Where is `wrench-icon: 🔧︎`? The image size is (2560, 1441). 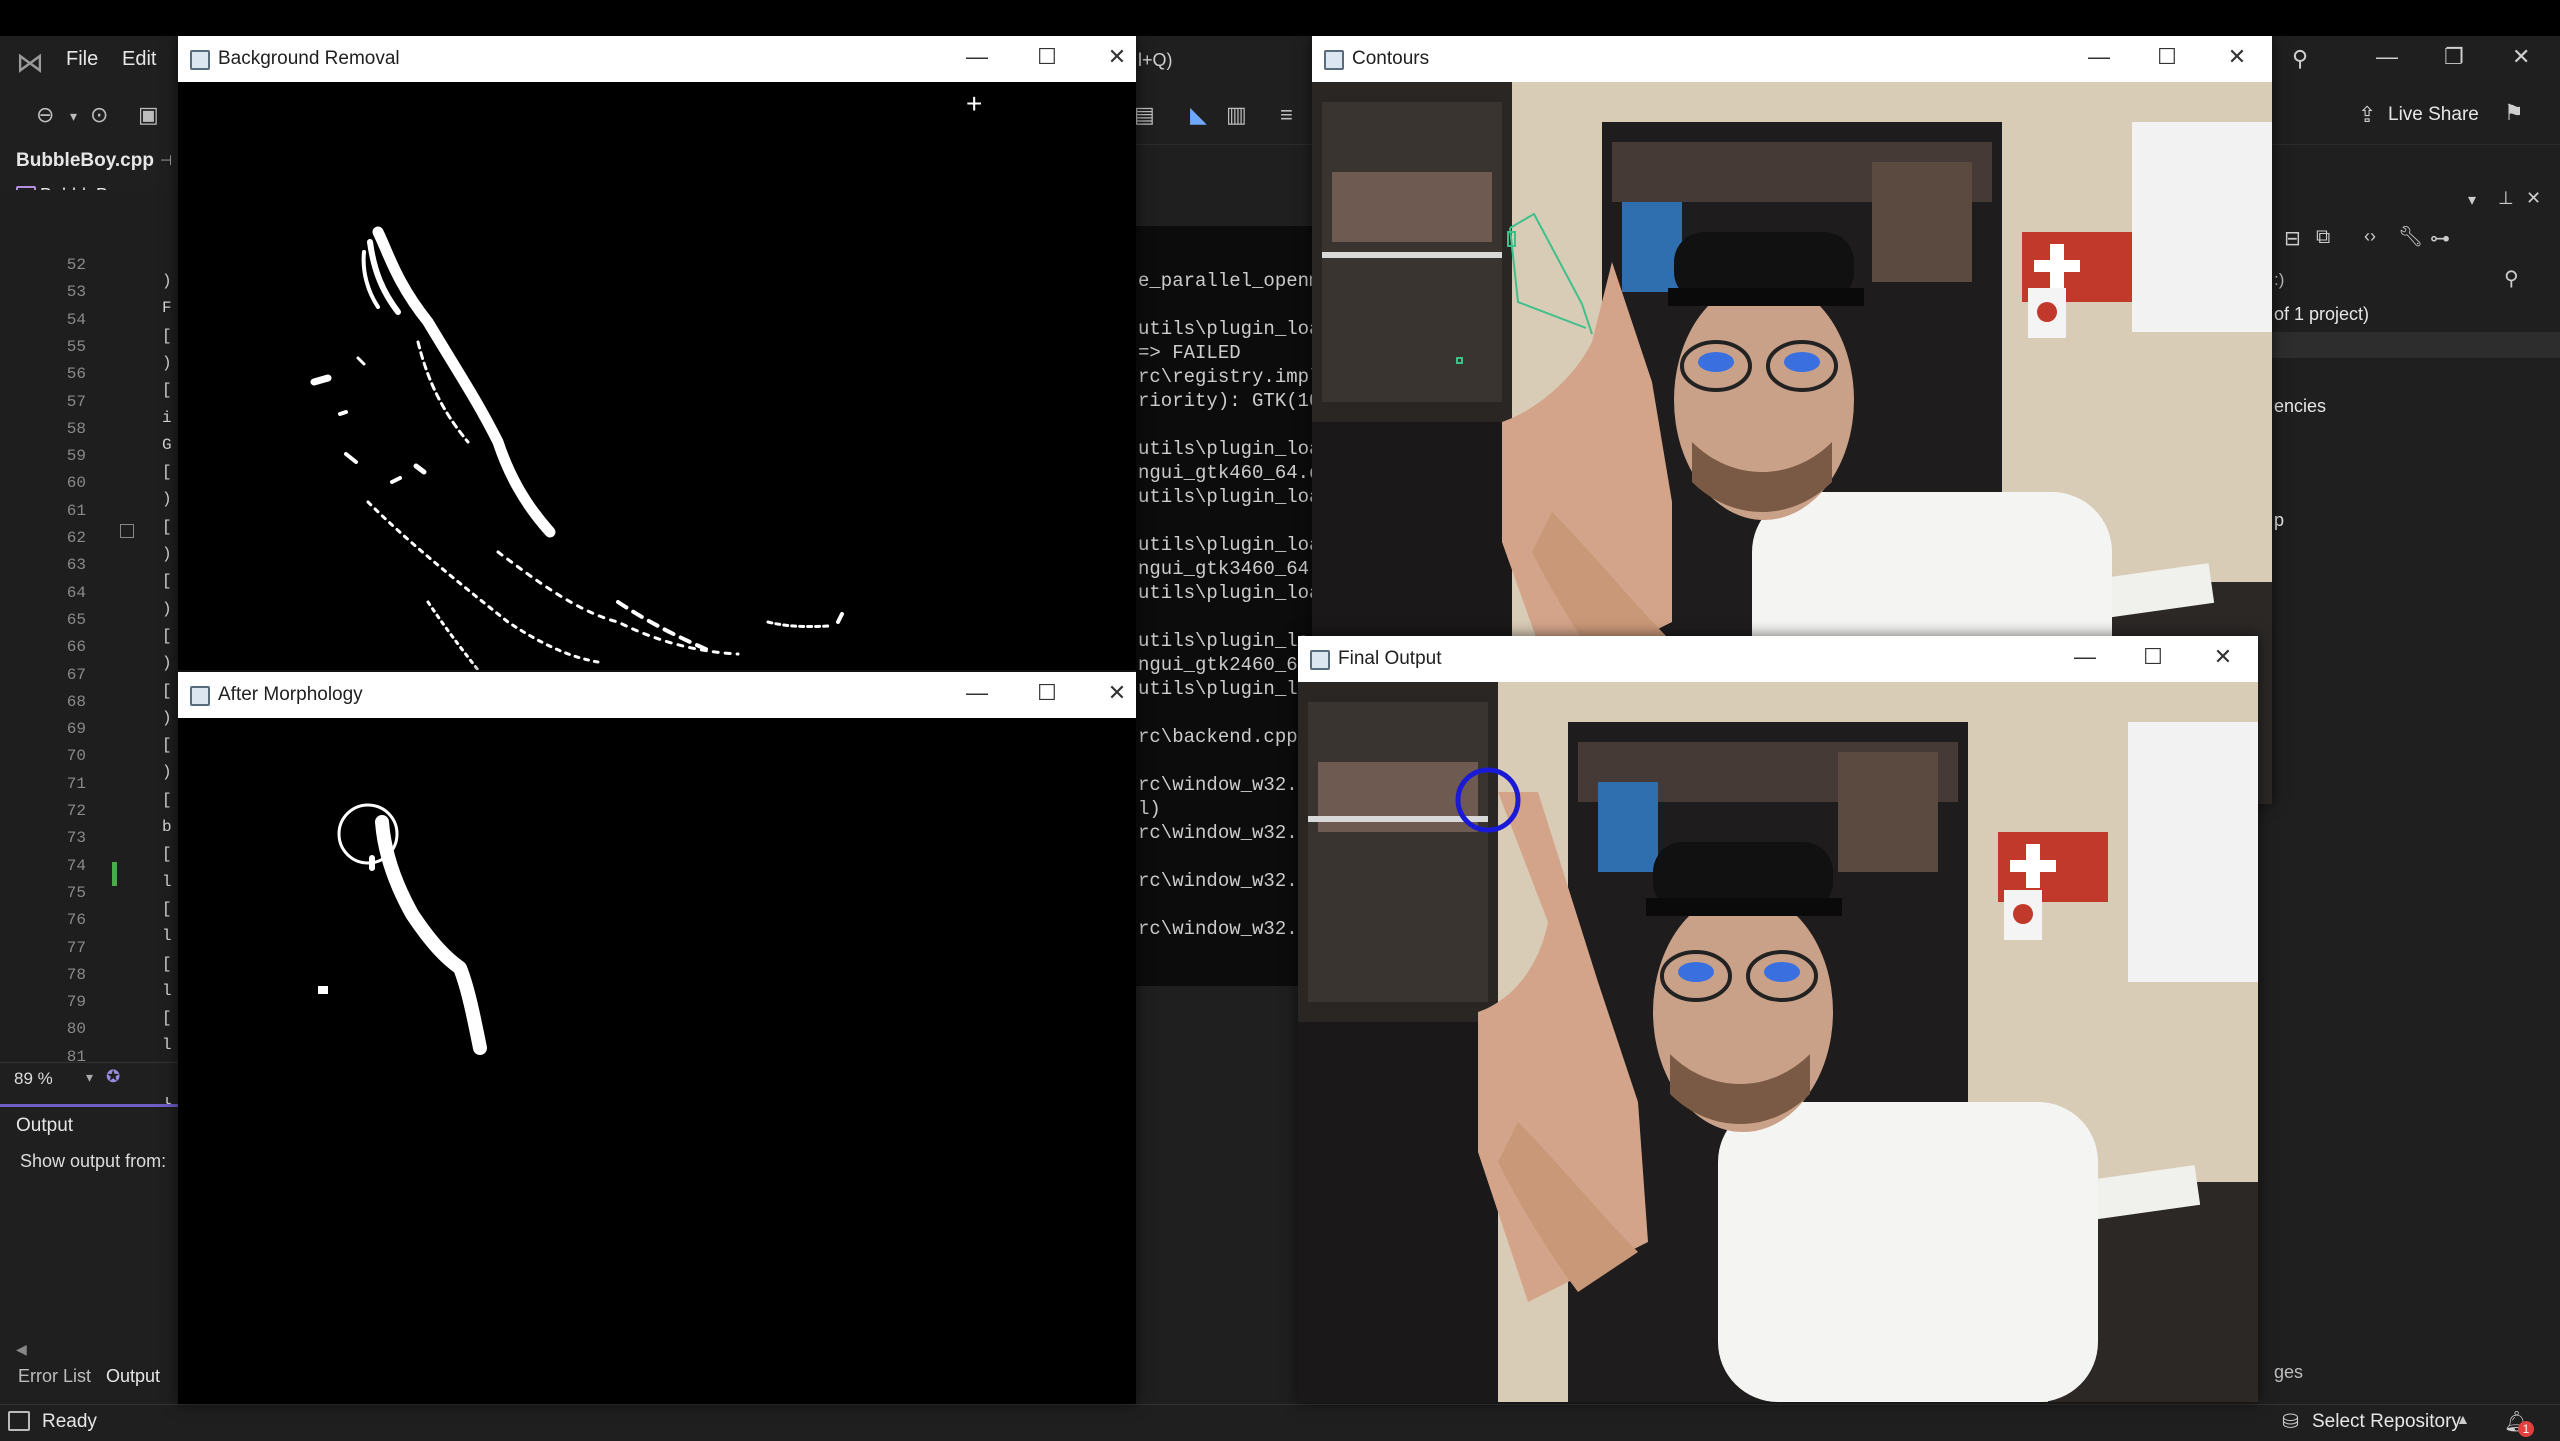
wrench-icon: 🔧︎ is located at coordinates (2410, 236).